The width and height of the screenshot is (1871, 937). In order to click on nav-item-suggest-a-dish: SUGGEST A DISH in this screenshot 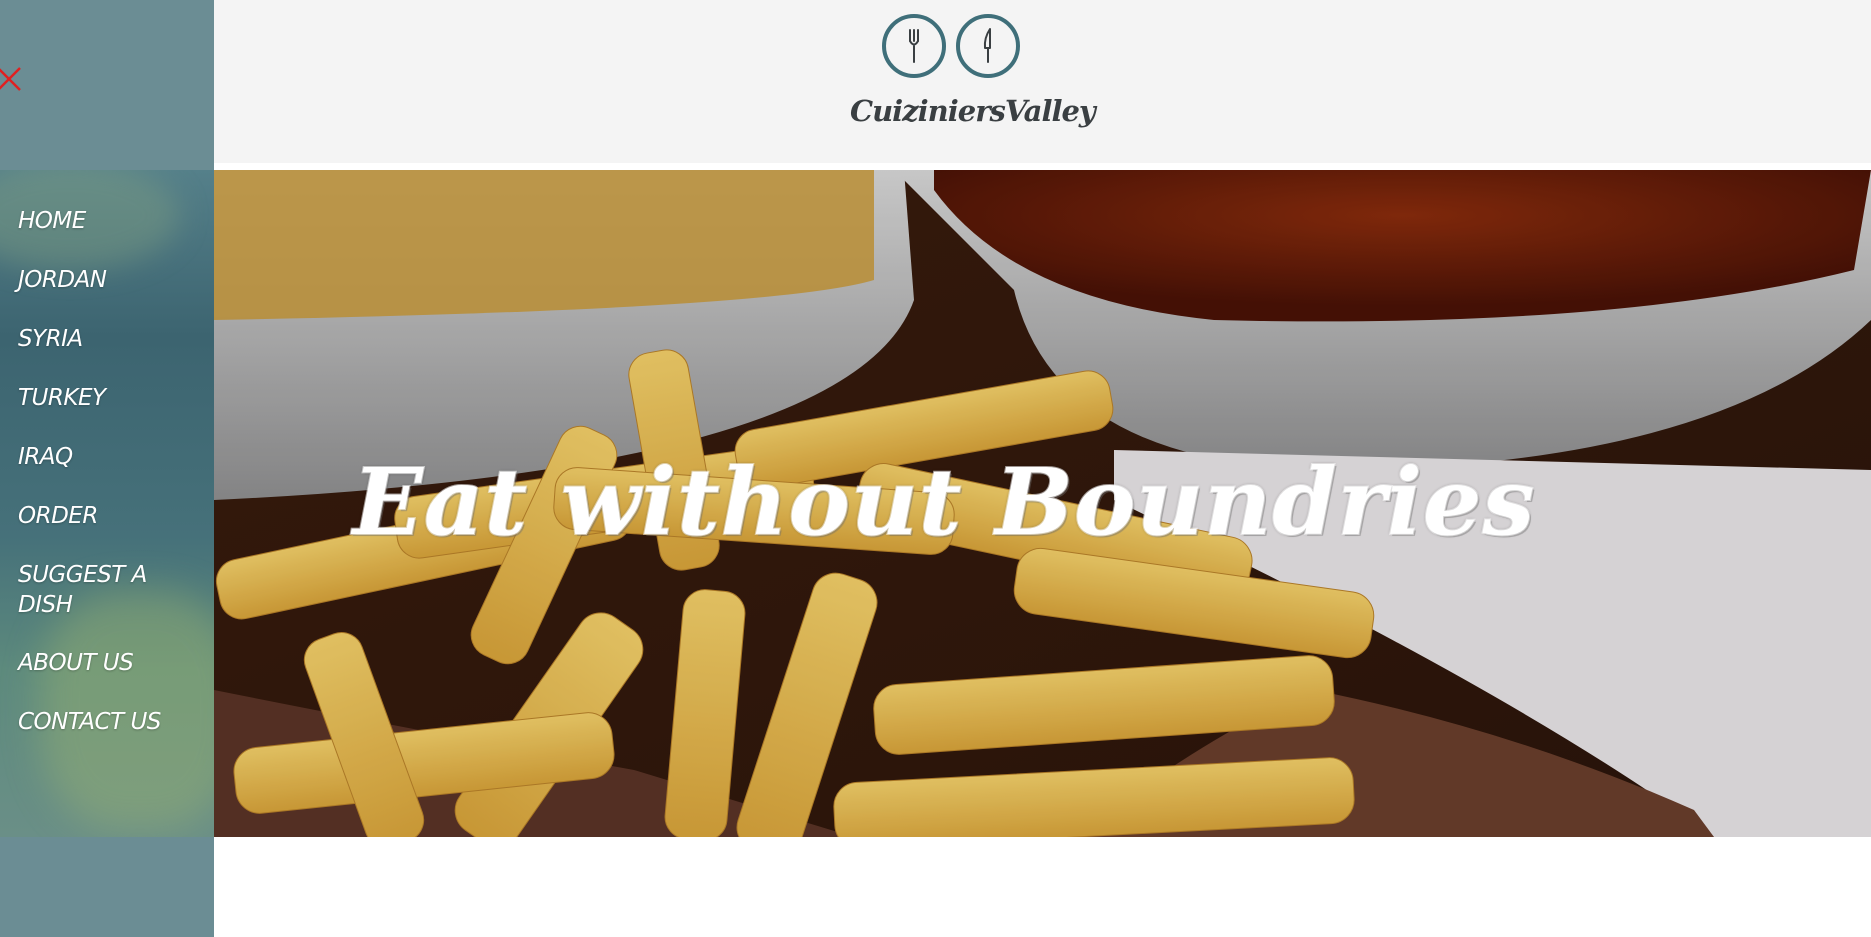, I will do `click(83, 590)`.